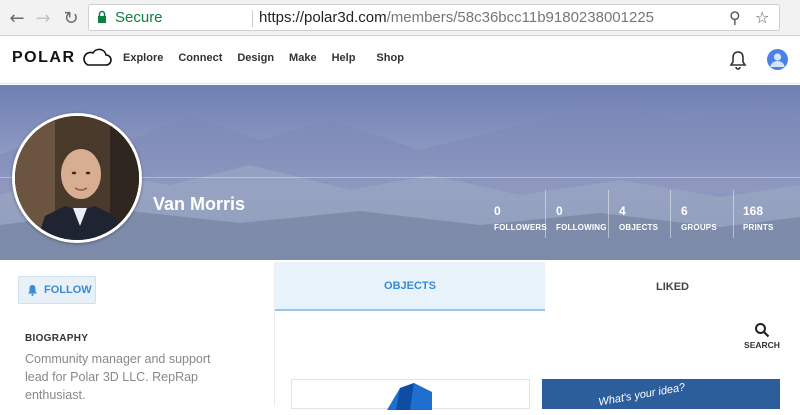 The height and width of the screenshot is (415, 800). I want to click on profile-name: Van Morris, so click(199, 204).